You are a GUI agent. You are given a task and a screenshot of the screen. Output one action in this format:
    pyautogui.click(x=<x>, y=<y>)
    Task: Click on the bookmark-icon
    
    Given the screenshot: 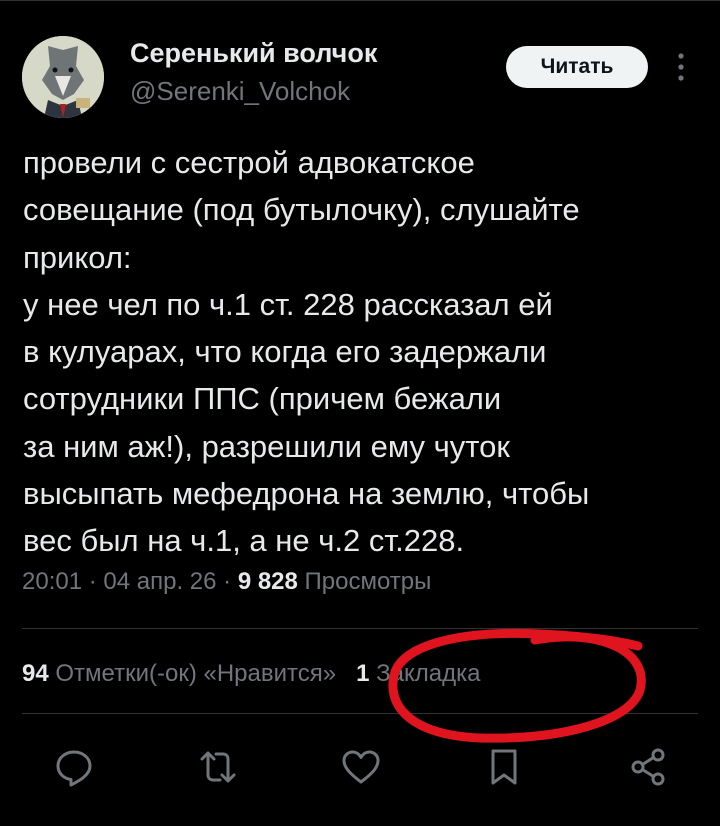 What is the action you would take?
    pyautogui.click(x=504, y=767)
    